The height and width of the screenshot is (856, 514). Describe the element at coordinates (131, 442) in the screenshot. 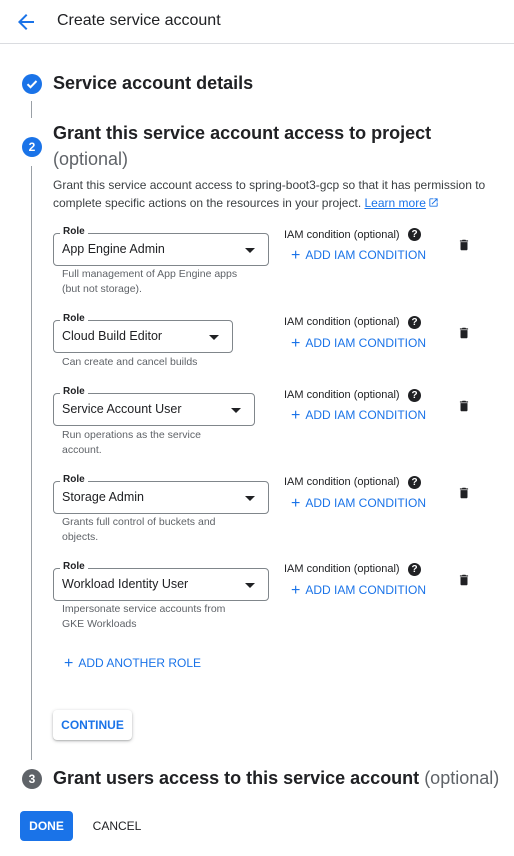

I see `role-description-3: Run operations as the service account.` at that location.